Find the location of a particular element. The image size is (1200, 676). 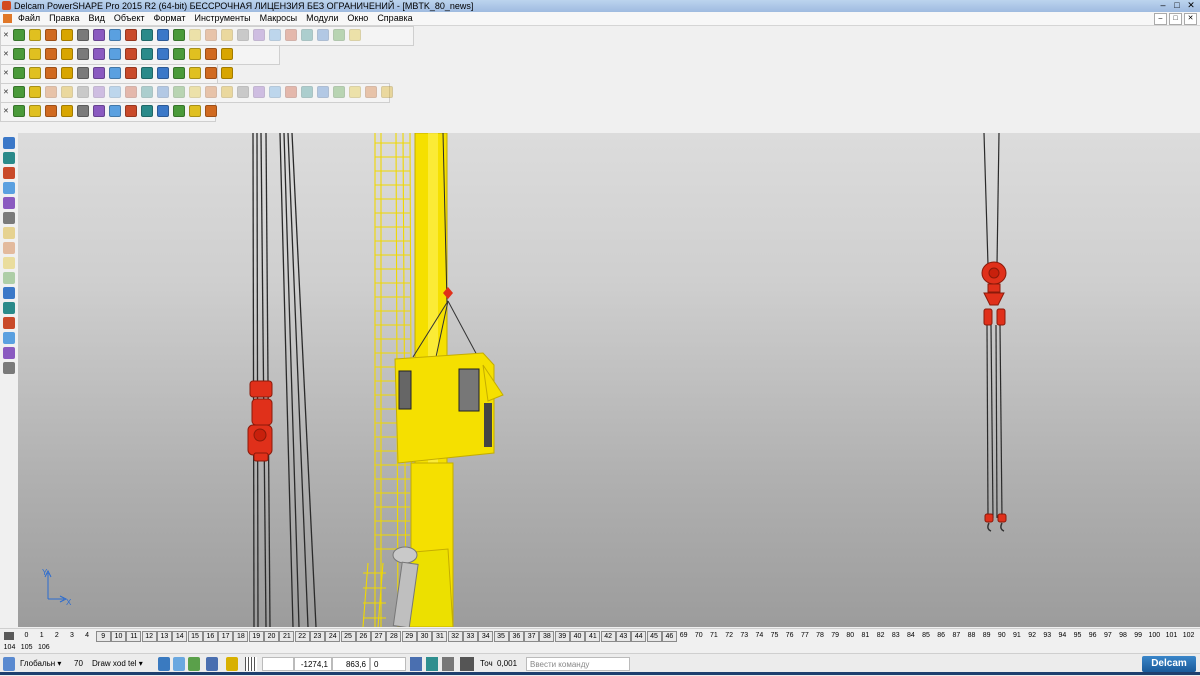

undo-icon is located at coordinates (195, 35).